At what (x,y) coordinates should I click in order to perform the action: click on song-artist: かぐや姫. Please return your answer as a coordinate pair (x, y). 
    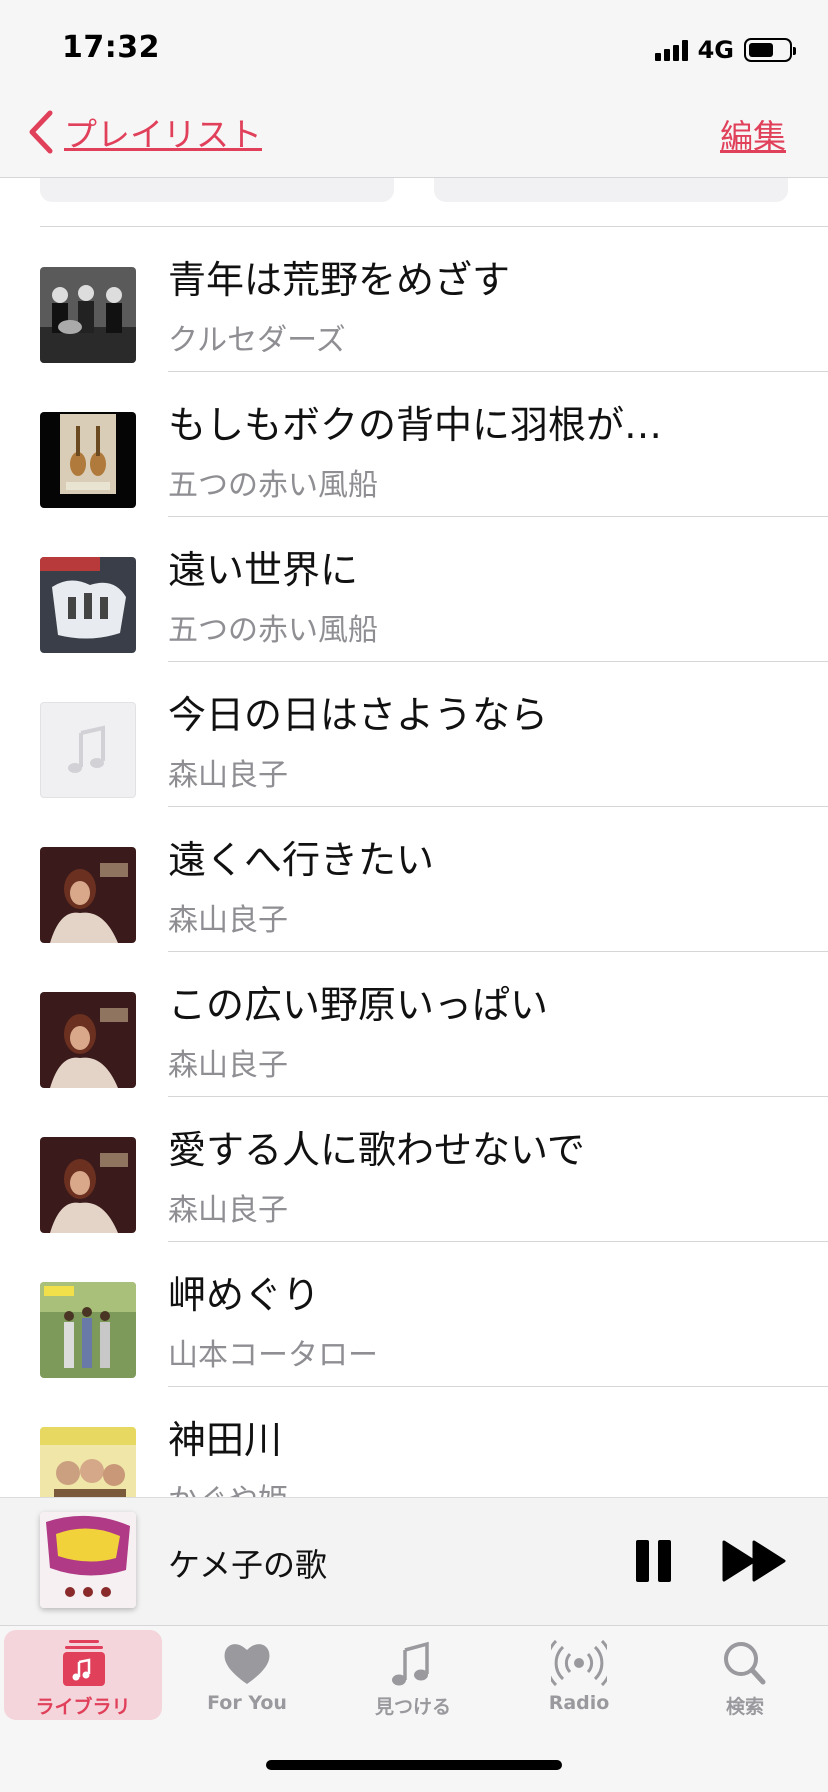
    Looking at the image, I should click on (228, 1486).